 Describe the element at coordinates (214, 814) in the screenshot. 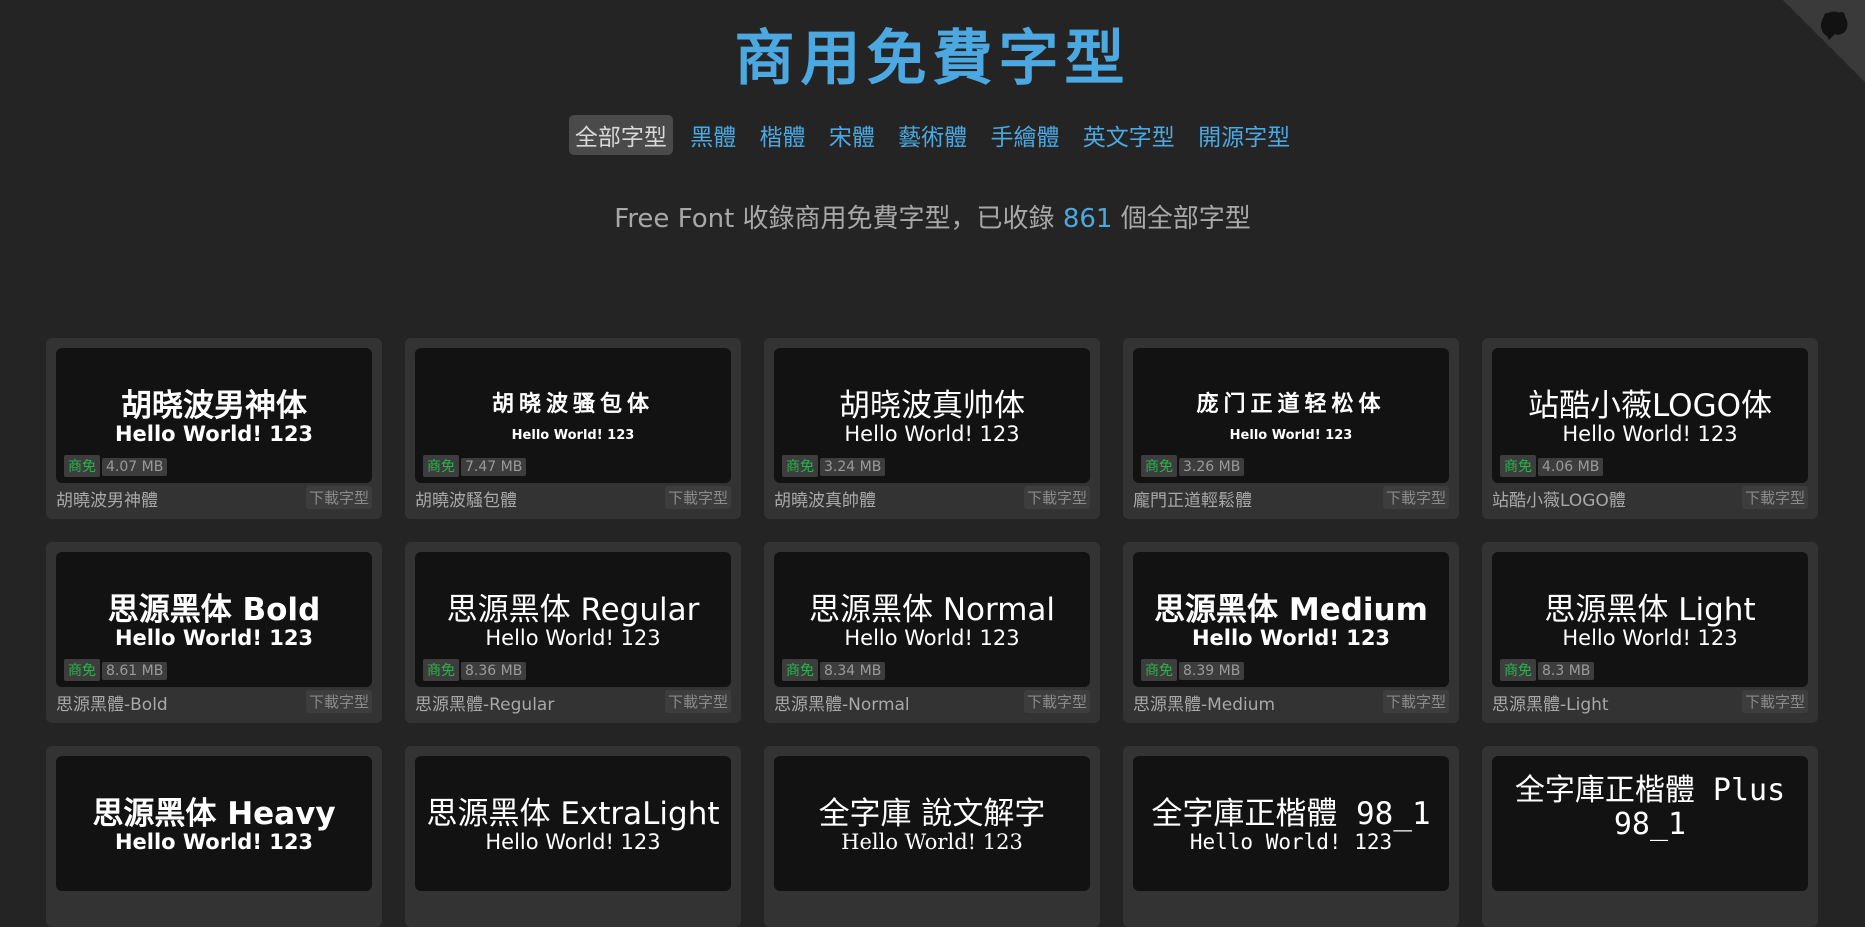

I see `preview-text: 思源黑体 Heavy` at that location.